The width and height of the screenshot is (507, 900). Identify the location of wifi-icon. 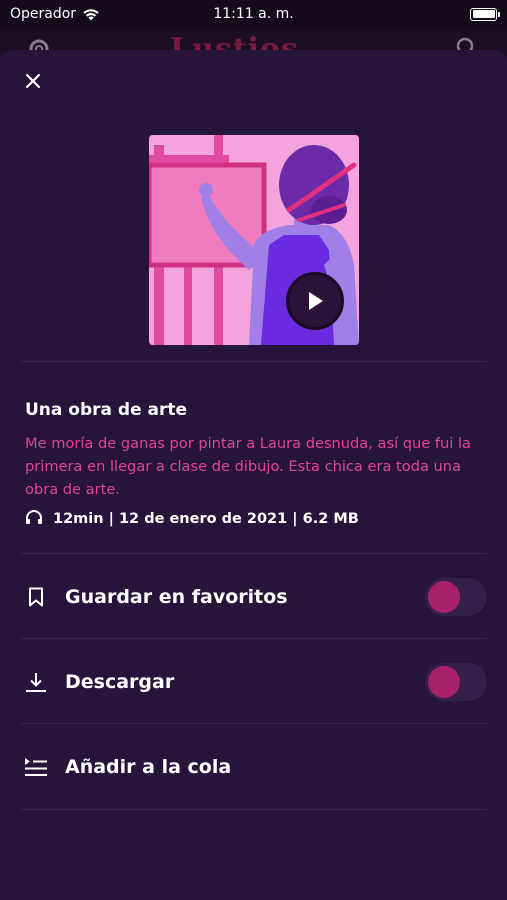
(91, 14).